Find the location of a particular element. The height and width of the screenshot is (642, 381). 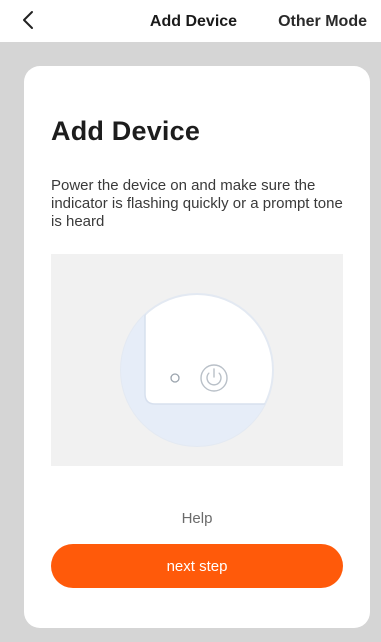

next-step-button: next step is located at coordinates (197, 566).